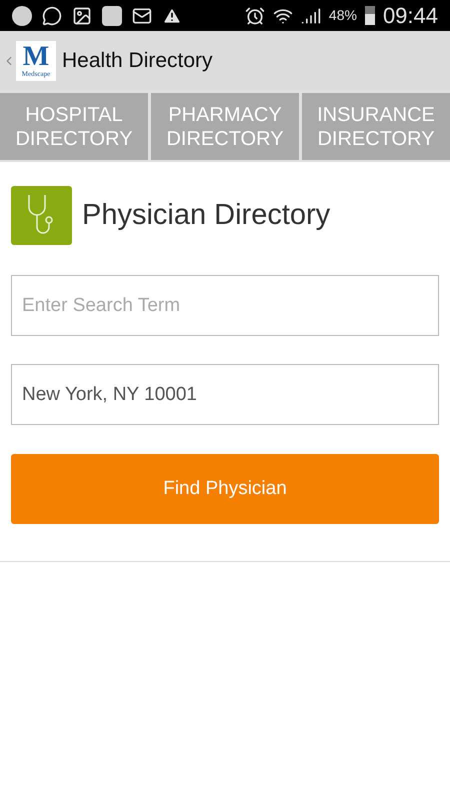  What do you see at coordinates (82, 16) in the screenshot?
I see `image-icon` at bounding box center [82, 16].